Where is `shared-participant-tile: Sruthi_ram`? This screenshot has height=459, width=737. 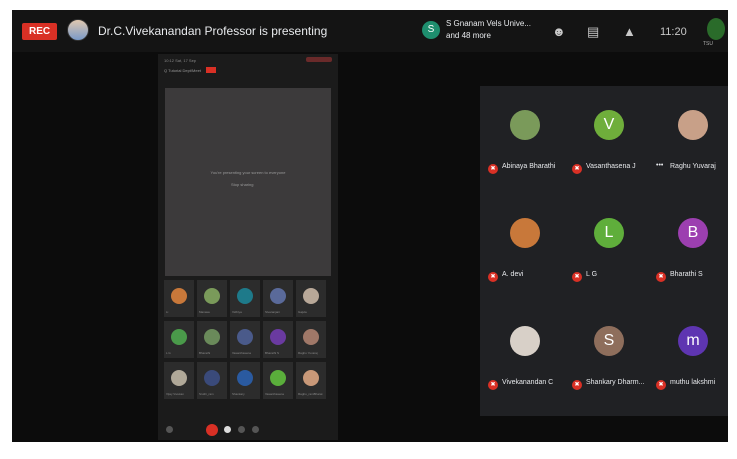
shared-participant-tile: Sruthi_ram is located at coordinates (212, 380).